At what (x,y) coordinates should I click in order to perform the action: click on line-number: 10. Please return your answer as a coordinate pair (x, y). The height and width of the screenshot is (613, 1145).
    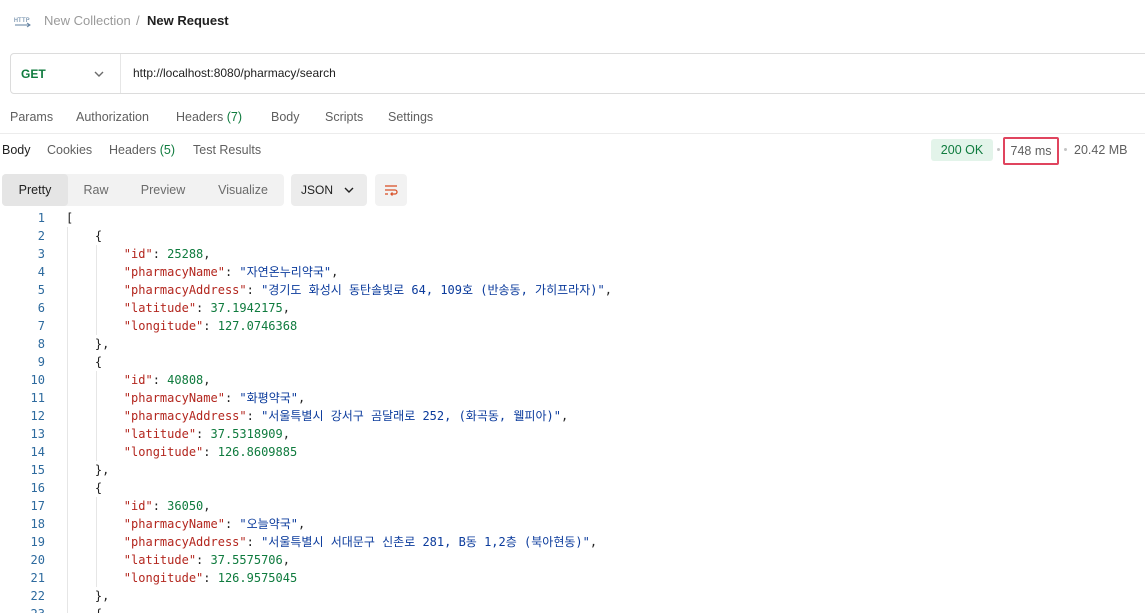
    Looking at the image, I should click on (37, 380).